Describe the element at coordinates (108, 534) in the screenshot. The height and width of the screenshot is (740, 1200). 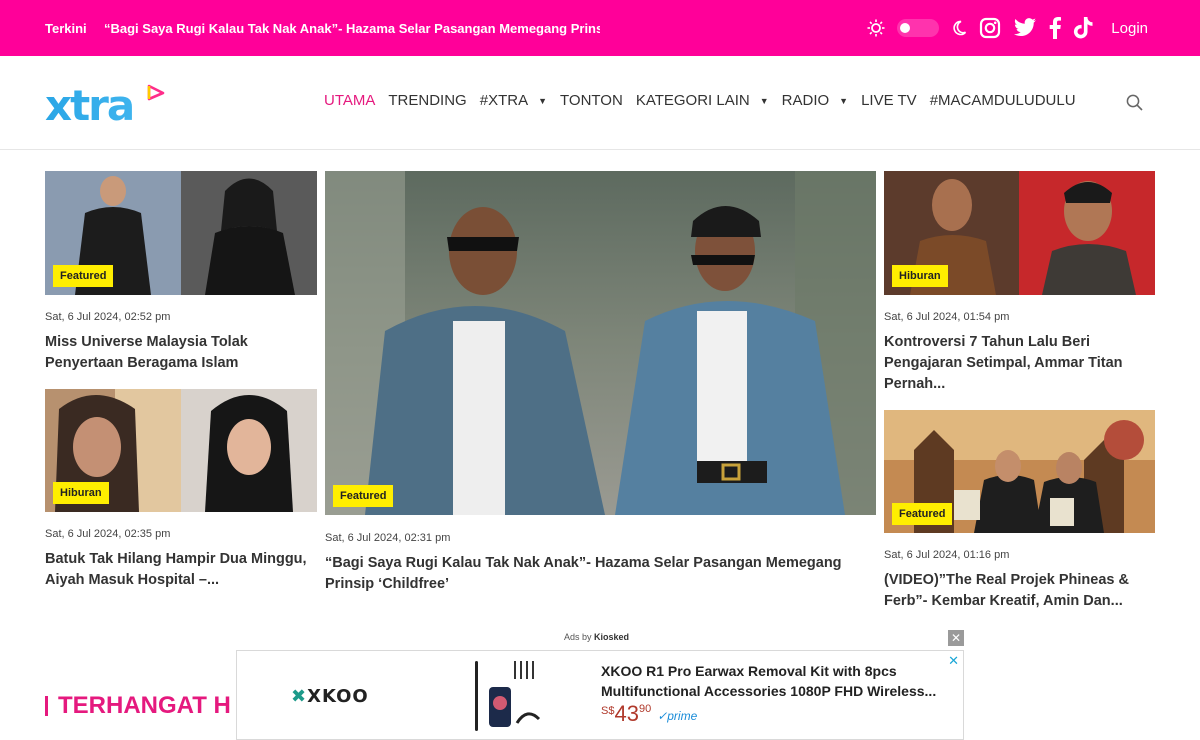
I see `article-date: Sat, 6 Jul 2024, 02:35 pm` at that location.